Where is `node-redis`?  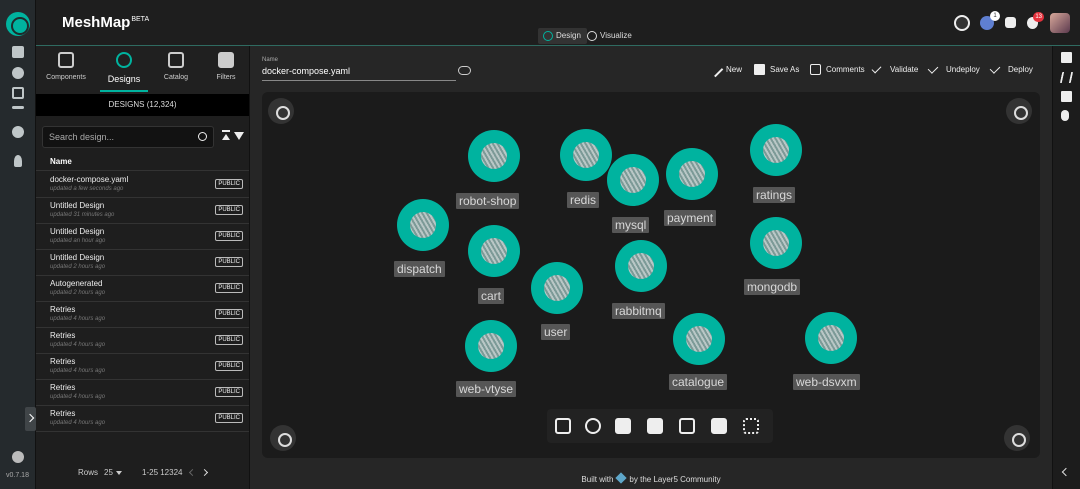 node-redis is located at coordinates (586, 155).